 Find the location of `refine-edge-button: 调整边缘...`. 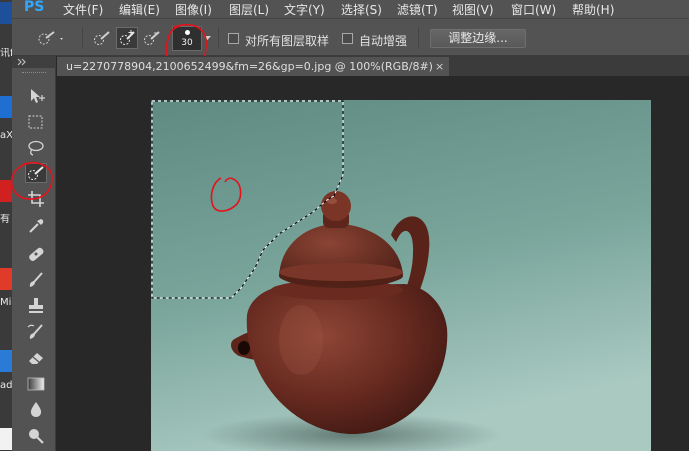

refine-edge-button: 调整边缘... is located at coordinates (478, 38).